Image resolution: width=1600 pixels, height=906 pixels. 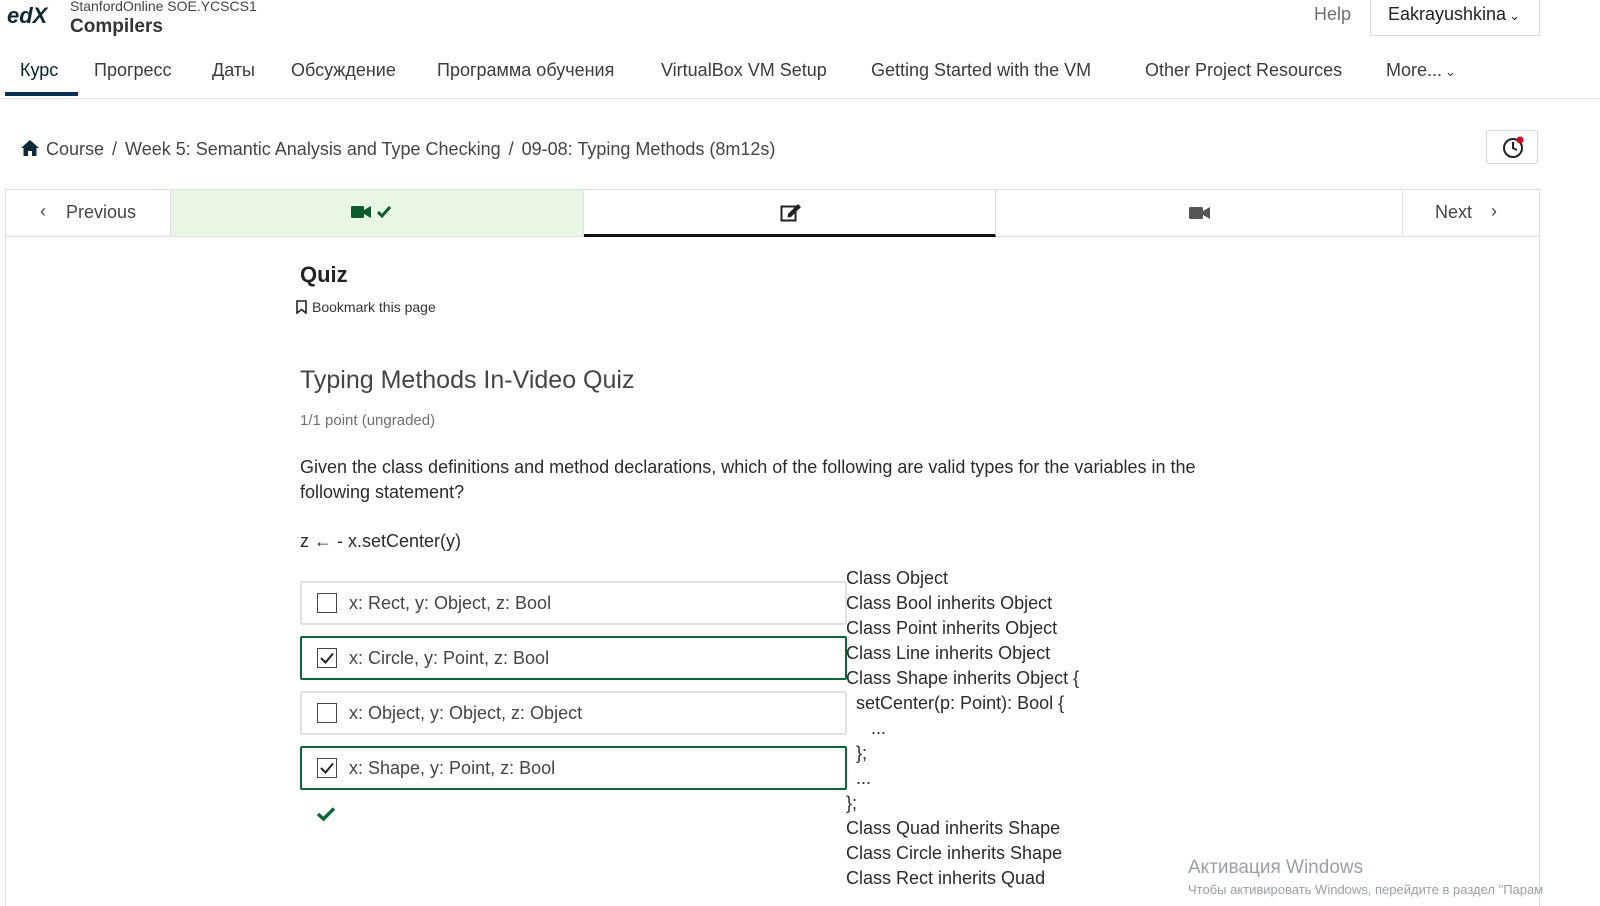 I want to click on tab-course: Курс, so click(x=39, y=70).